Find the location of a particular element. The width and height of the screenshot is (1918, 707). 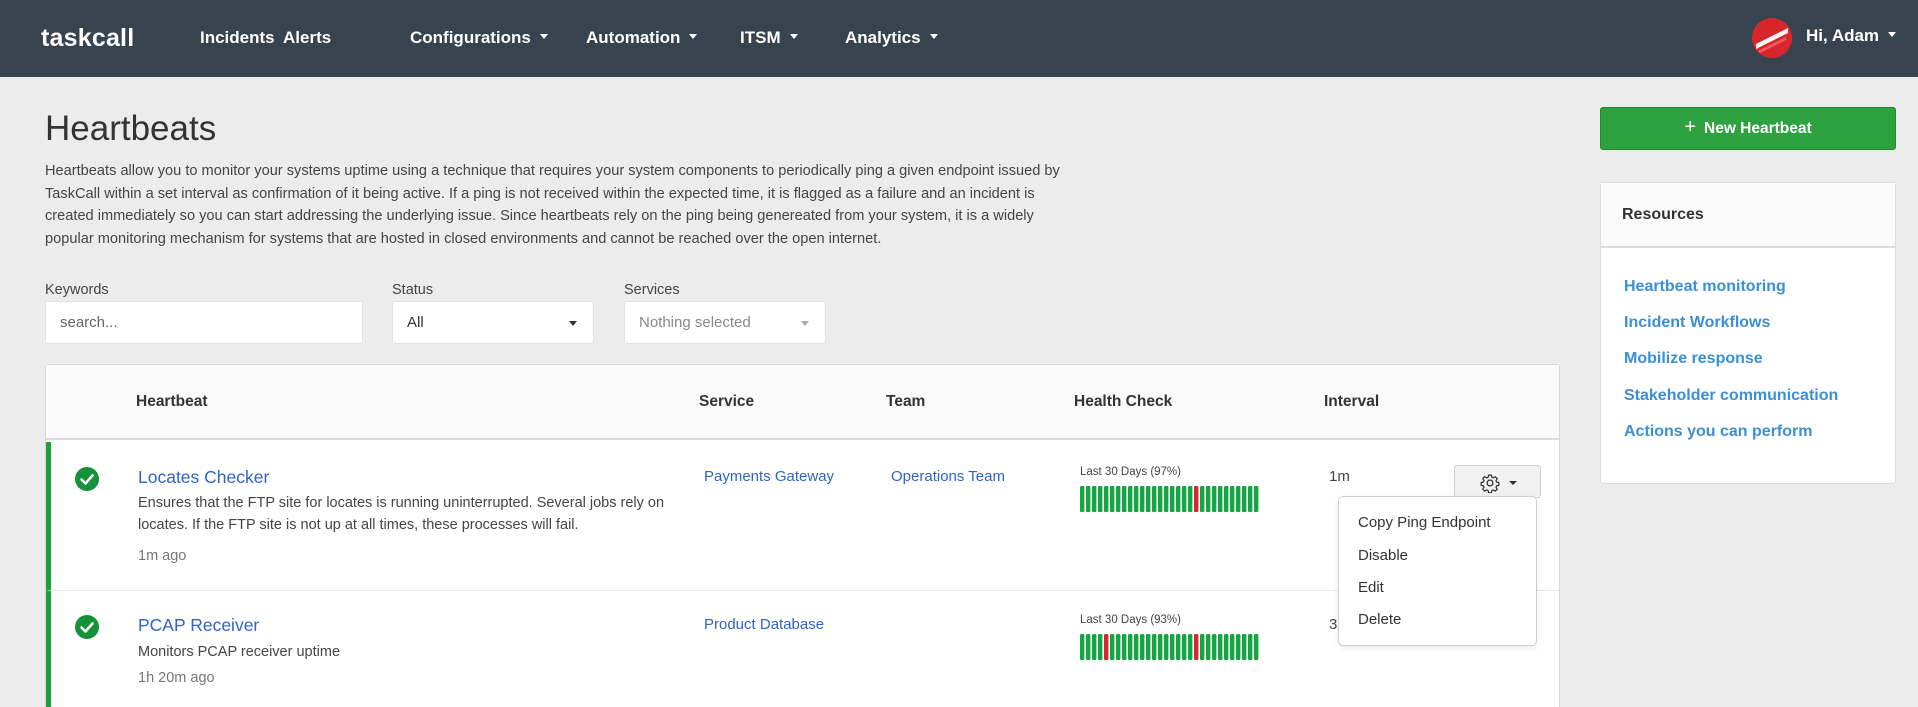

heartbeat-last-ping: 1m ago is located at coordinates (162, 556).